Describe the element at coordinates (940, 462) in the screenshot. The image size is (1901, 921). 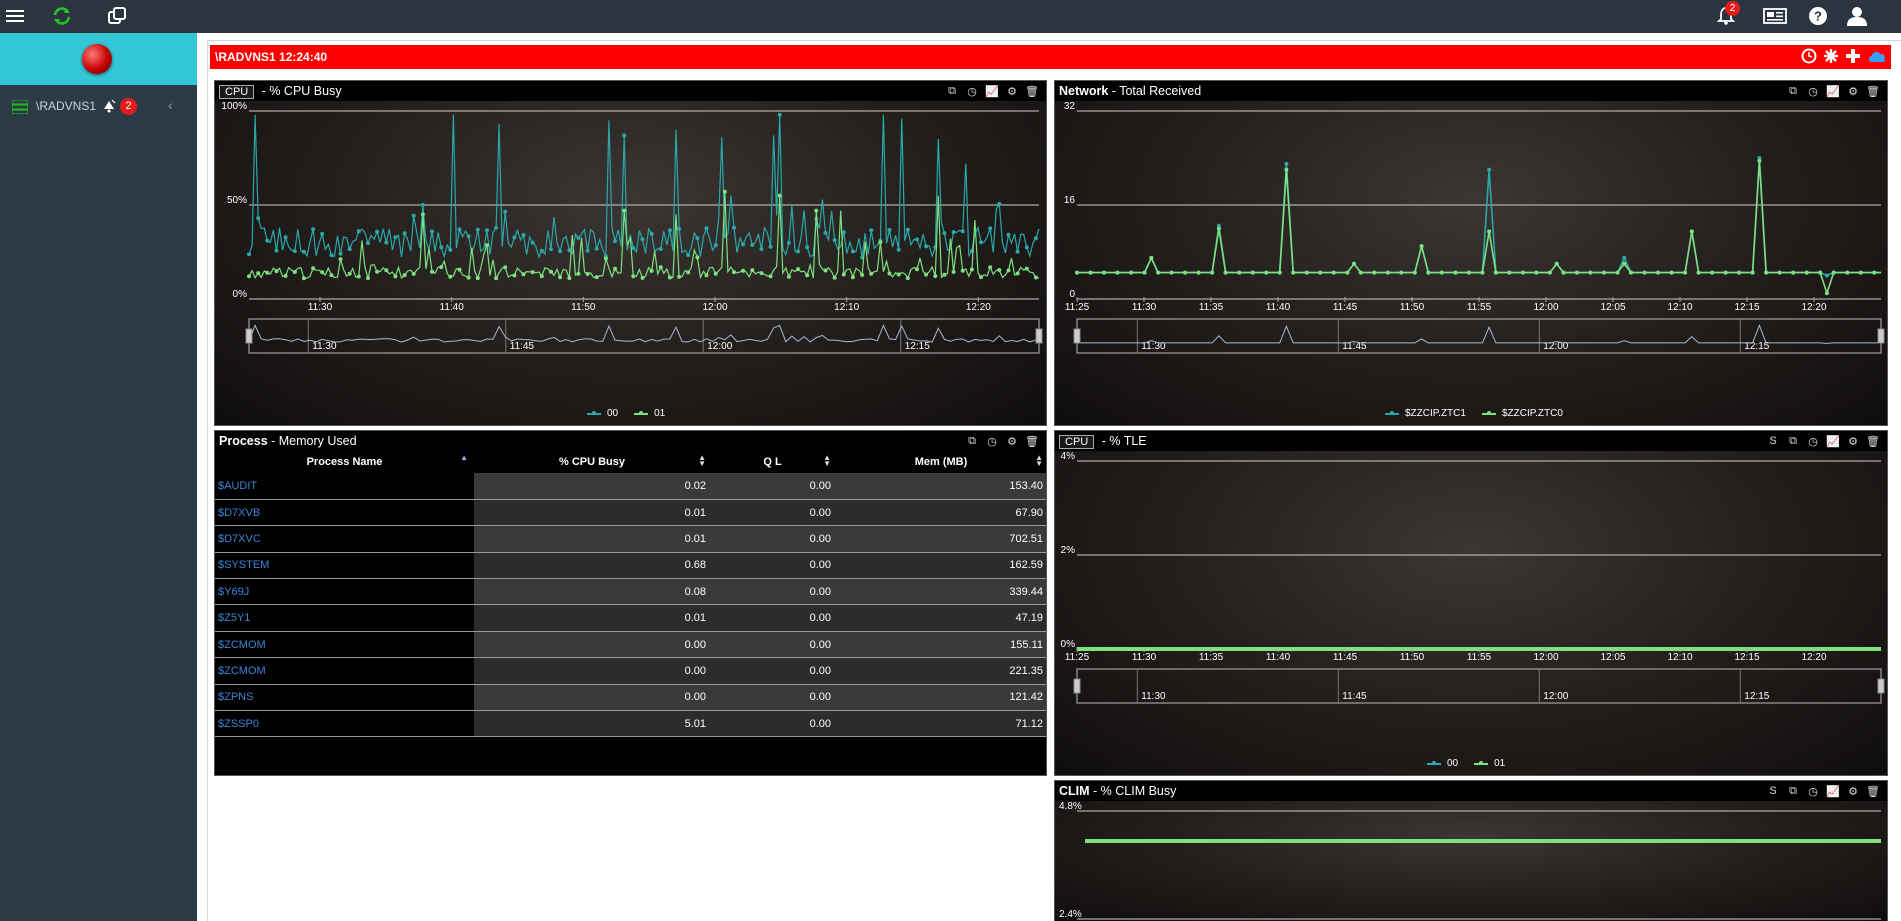
I see `column-header-mem: Mem (MB) ▲ ▼` at that location.